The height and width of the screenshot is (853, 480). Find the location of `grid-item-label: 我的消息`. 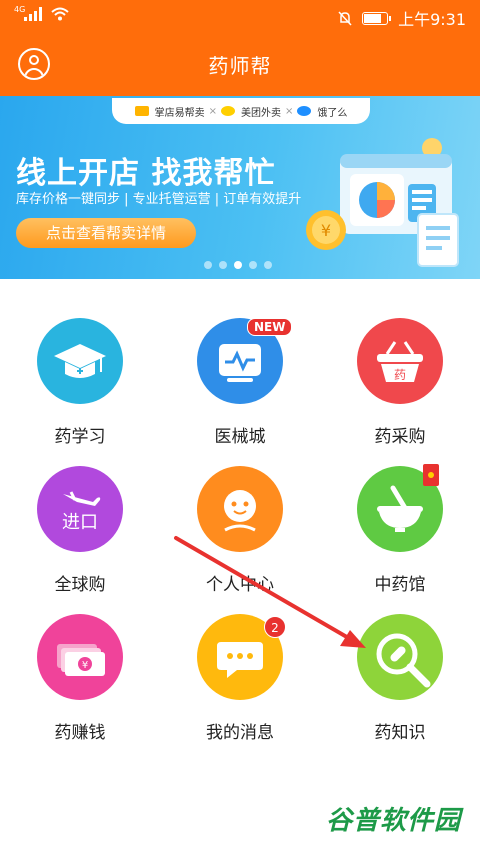

grid-item-label: 我的消息 is located at coordinates (240, 733).